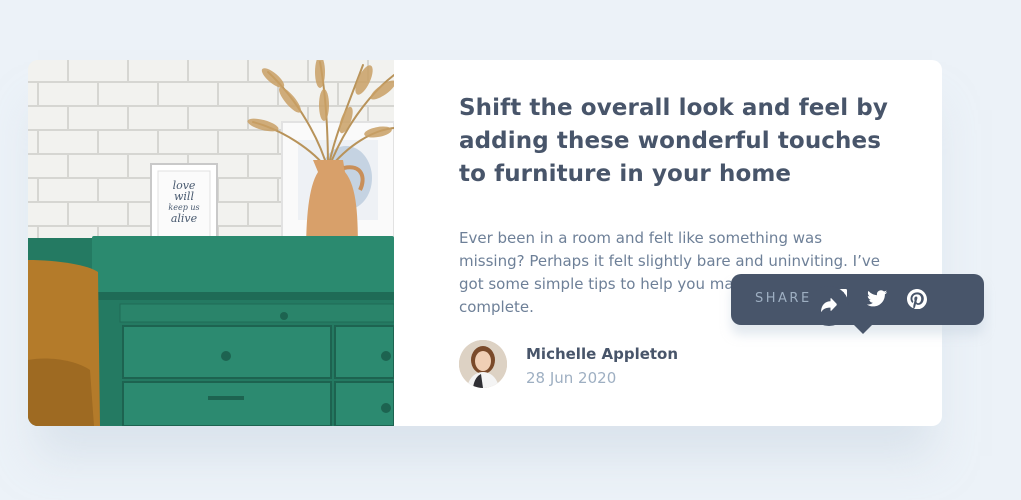  Describe the element at coordinates (602, 354) in the screenshot. I see `author-name: Michelle Appleton` at that location.